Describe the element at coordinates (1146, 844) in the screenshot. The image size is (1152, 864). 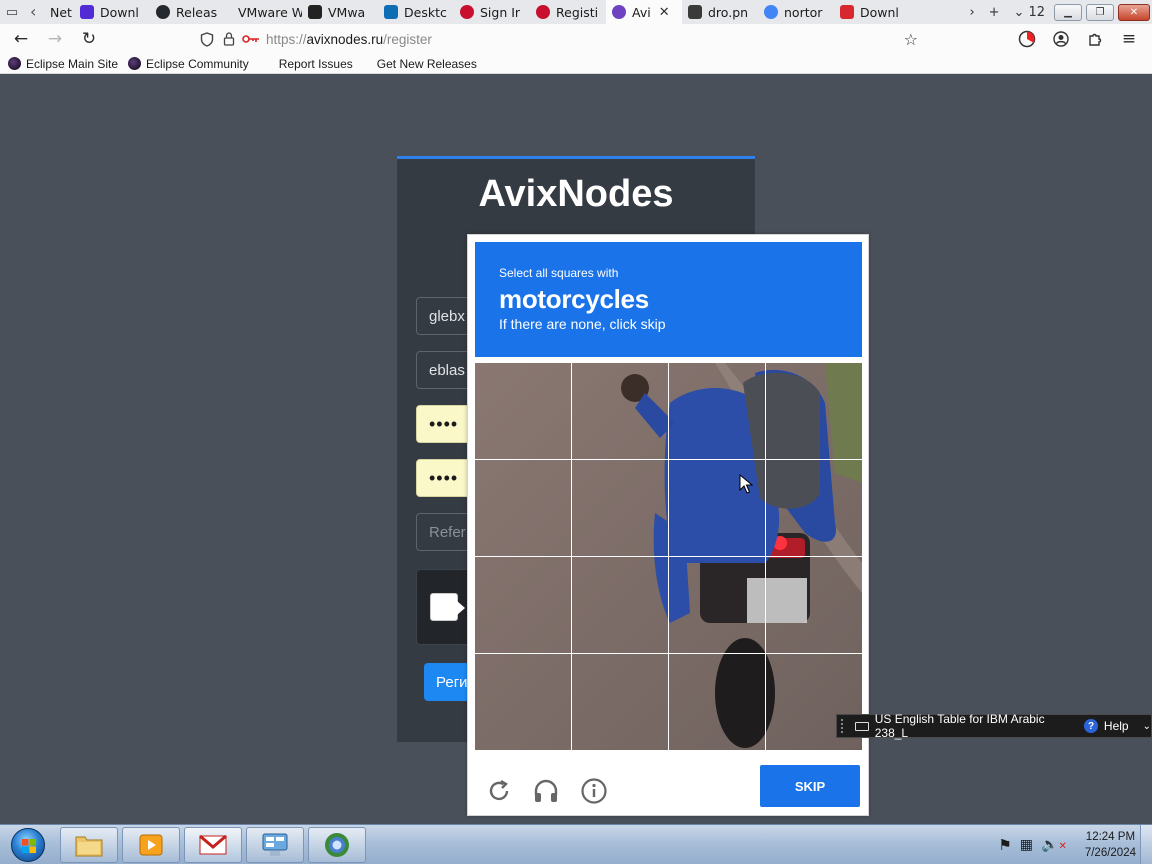
I see `show-desktop-button` at that location.